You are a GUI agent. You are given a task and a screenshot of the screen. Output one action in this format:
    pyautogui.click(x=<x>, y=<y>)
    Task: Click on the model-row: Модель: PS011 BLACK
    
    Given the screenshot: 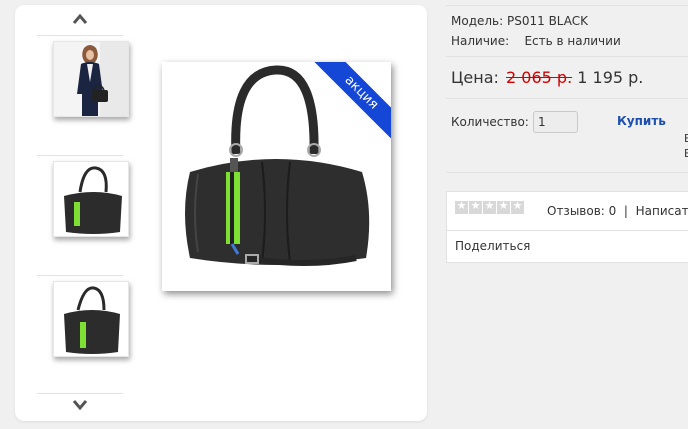 What is the action you would take?
    pyautogui.click(x=519, y=21)
    